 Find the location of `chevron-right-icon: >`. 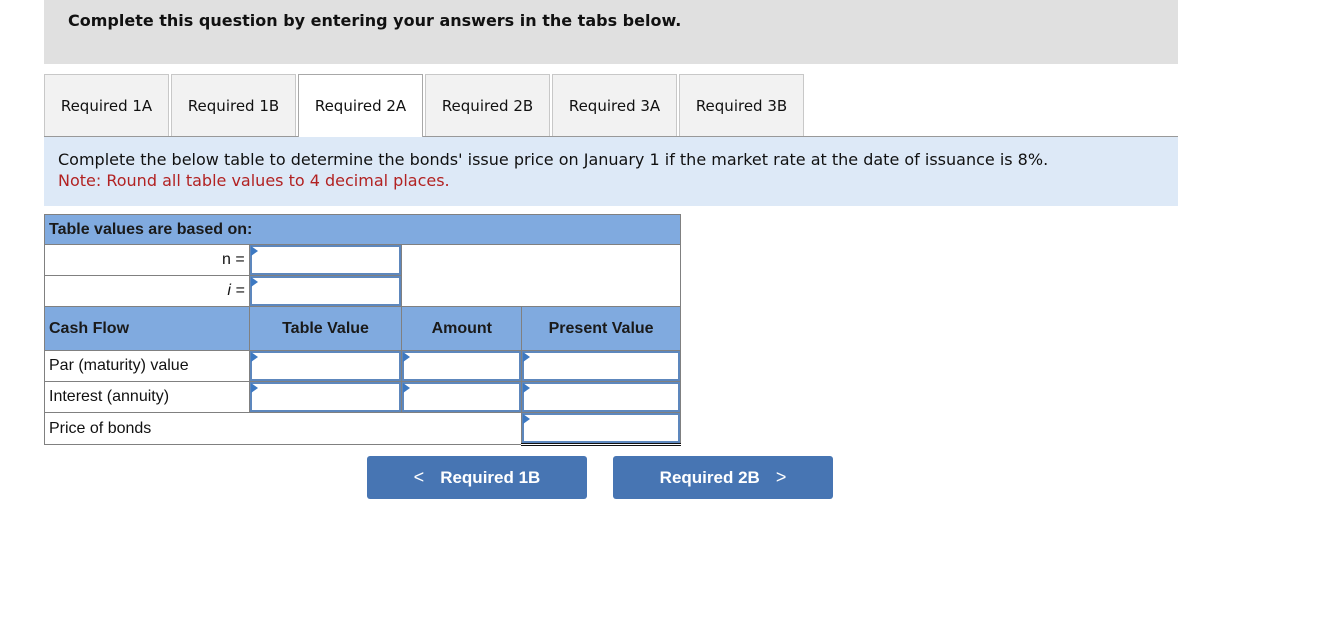

chevron-right-icon: > is located at coordinates (781, 477).